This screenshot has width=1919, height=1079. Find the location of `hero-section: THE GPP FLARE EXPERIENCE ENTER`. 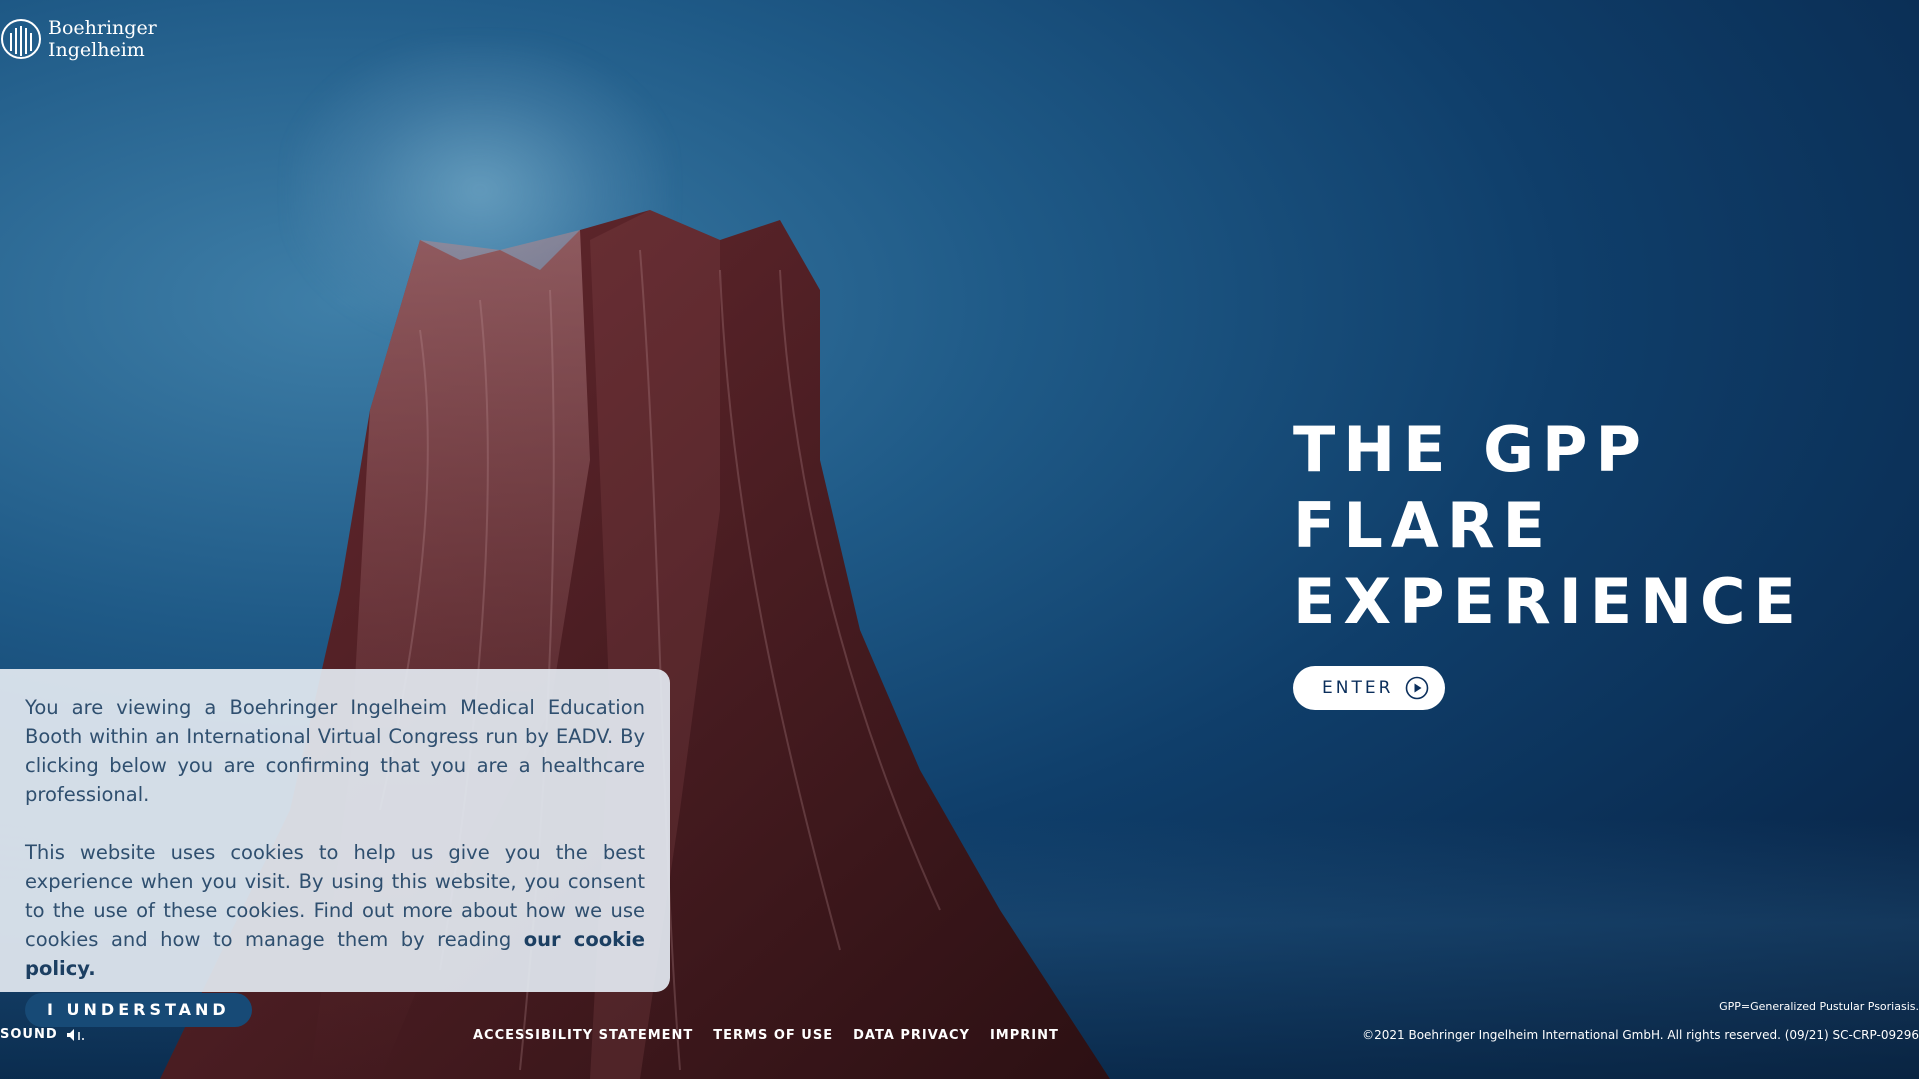

hero-section: THE GPP FLARE EXPERIENCE ENTER is located at coordinates (1548, 561).